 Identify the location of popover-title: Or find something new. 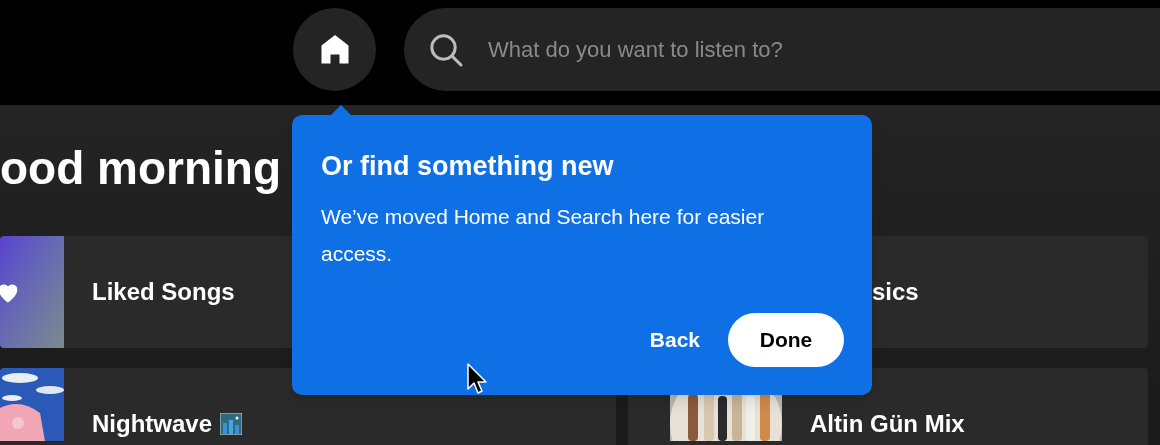
(468, 166).